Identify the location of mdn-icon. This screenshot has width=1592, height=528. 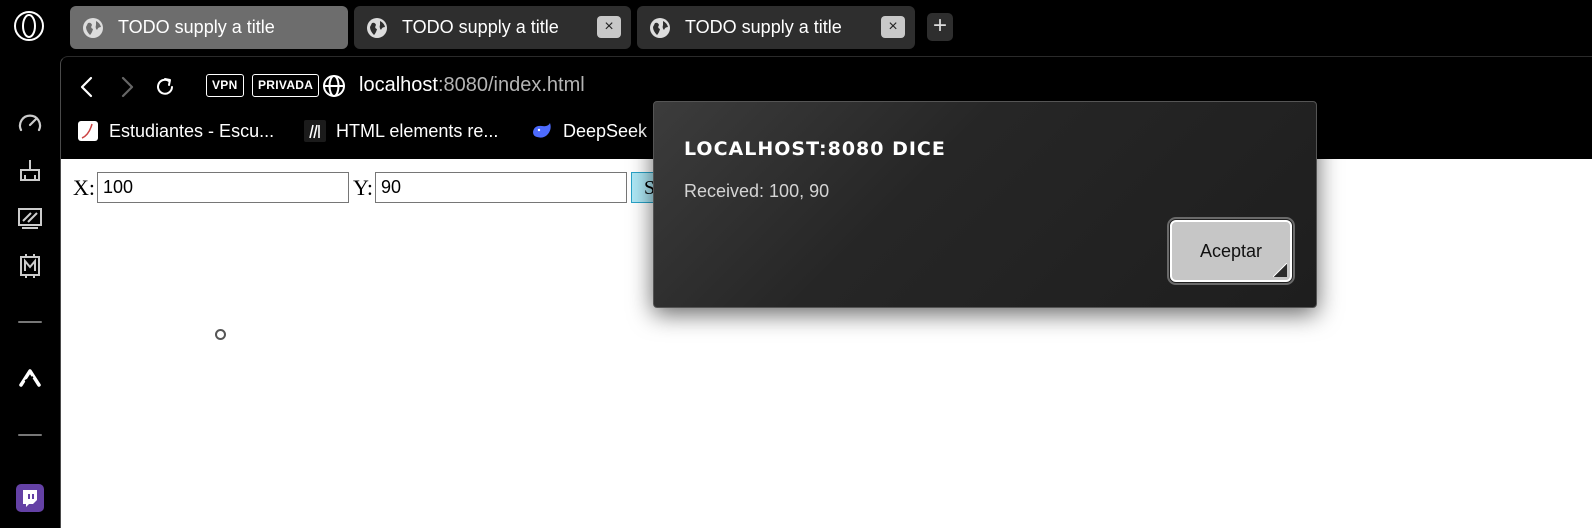
(315, 131).